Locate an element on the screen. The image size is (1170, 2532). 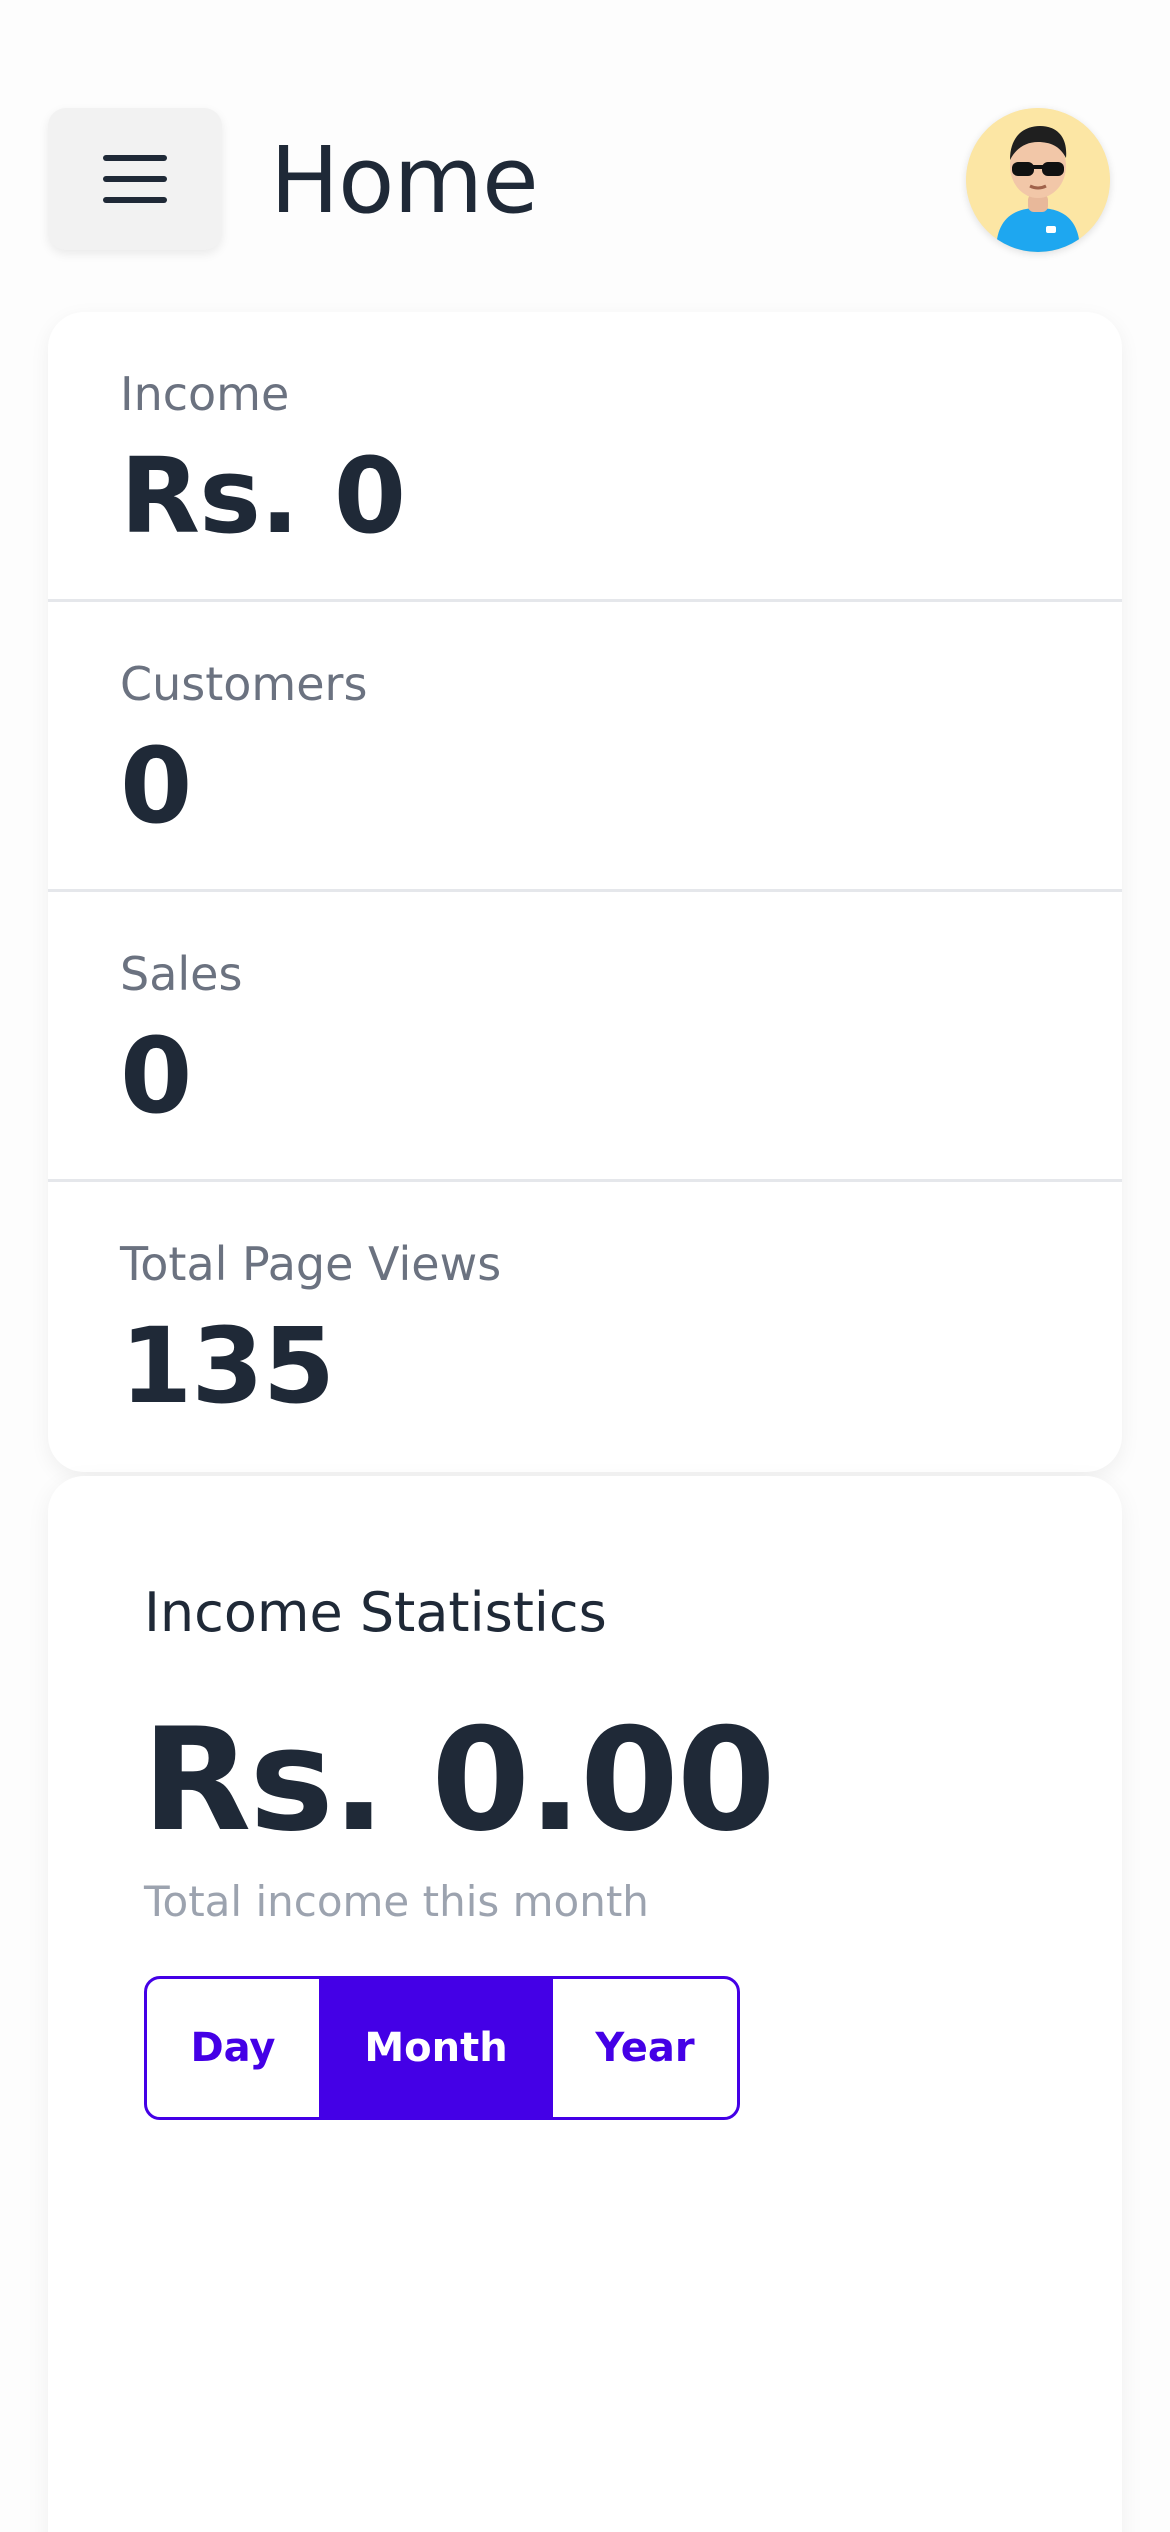
stat-label: Sales is located at coordinates (181, 974).